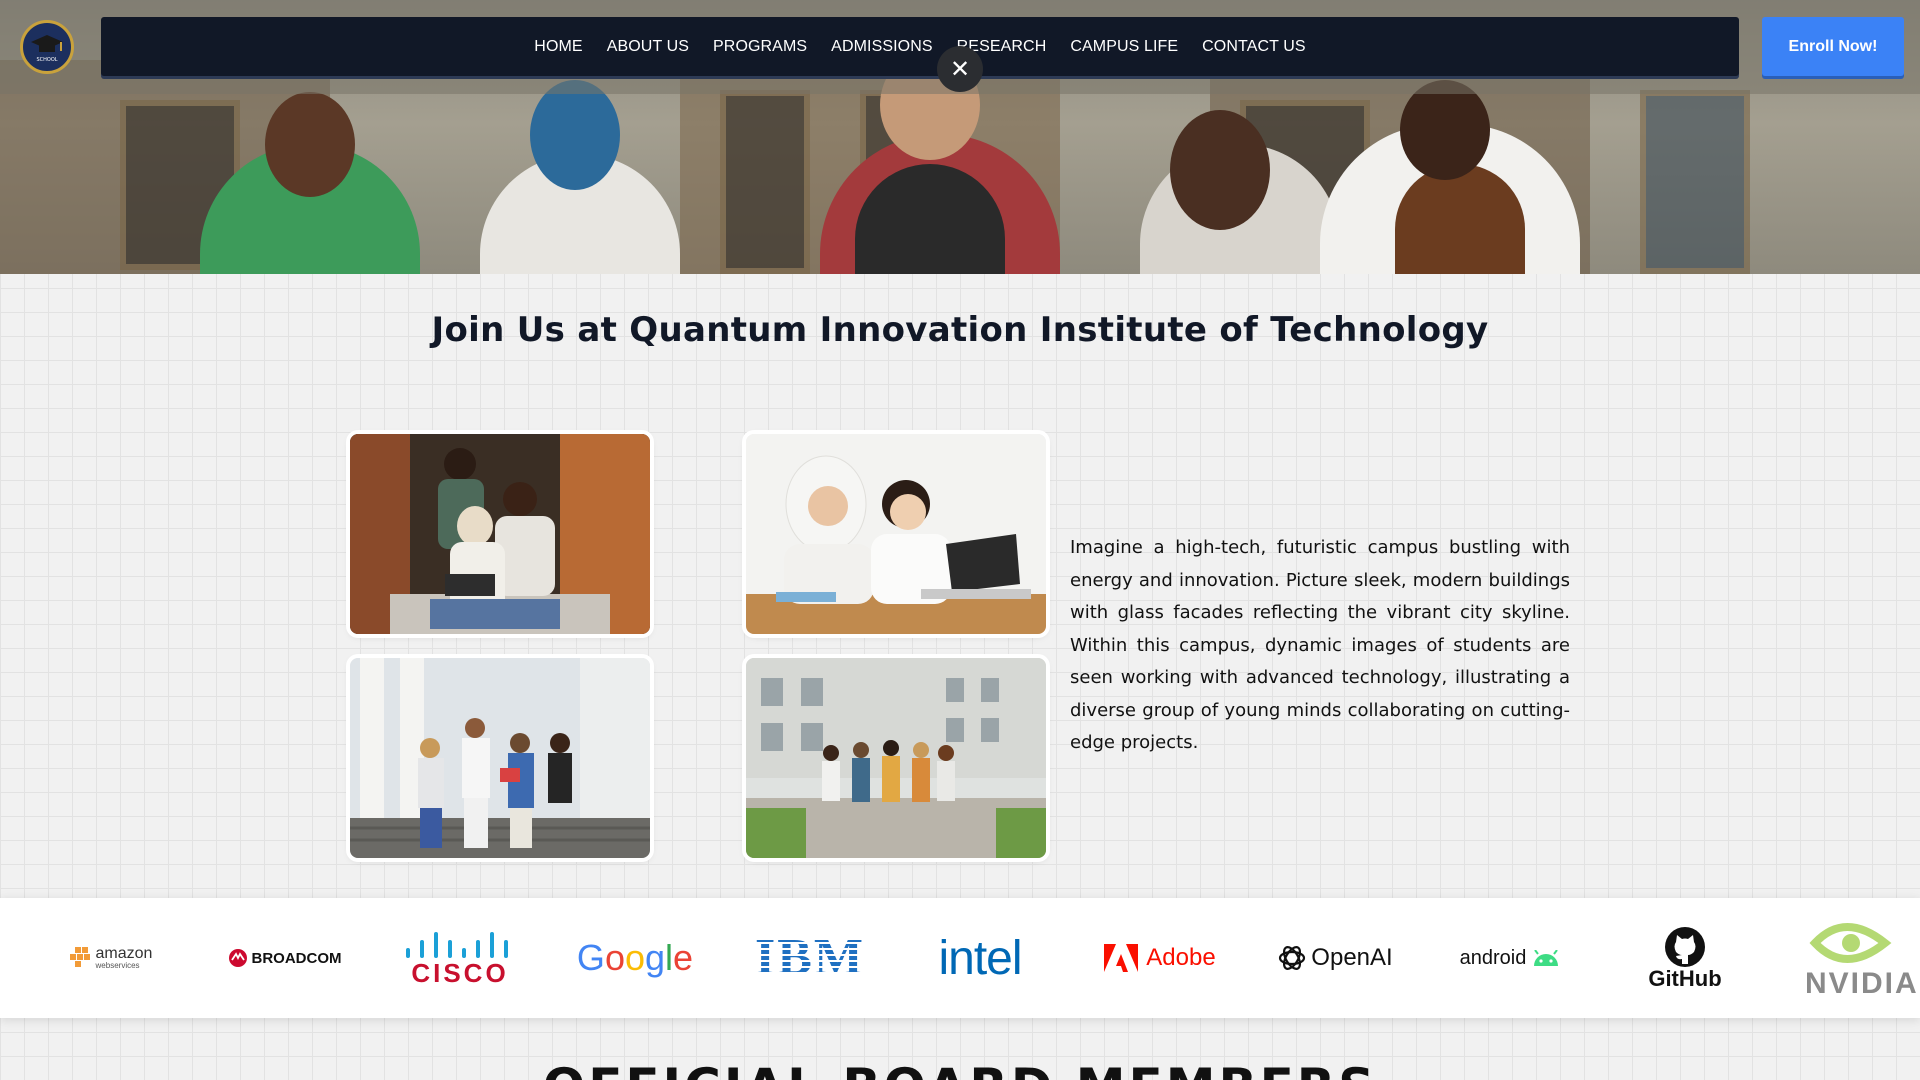  What do you see at coordinates (590, 957) in the screenshot?
I see `google-letter: G` at bounding box center [590, 957].